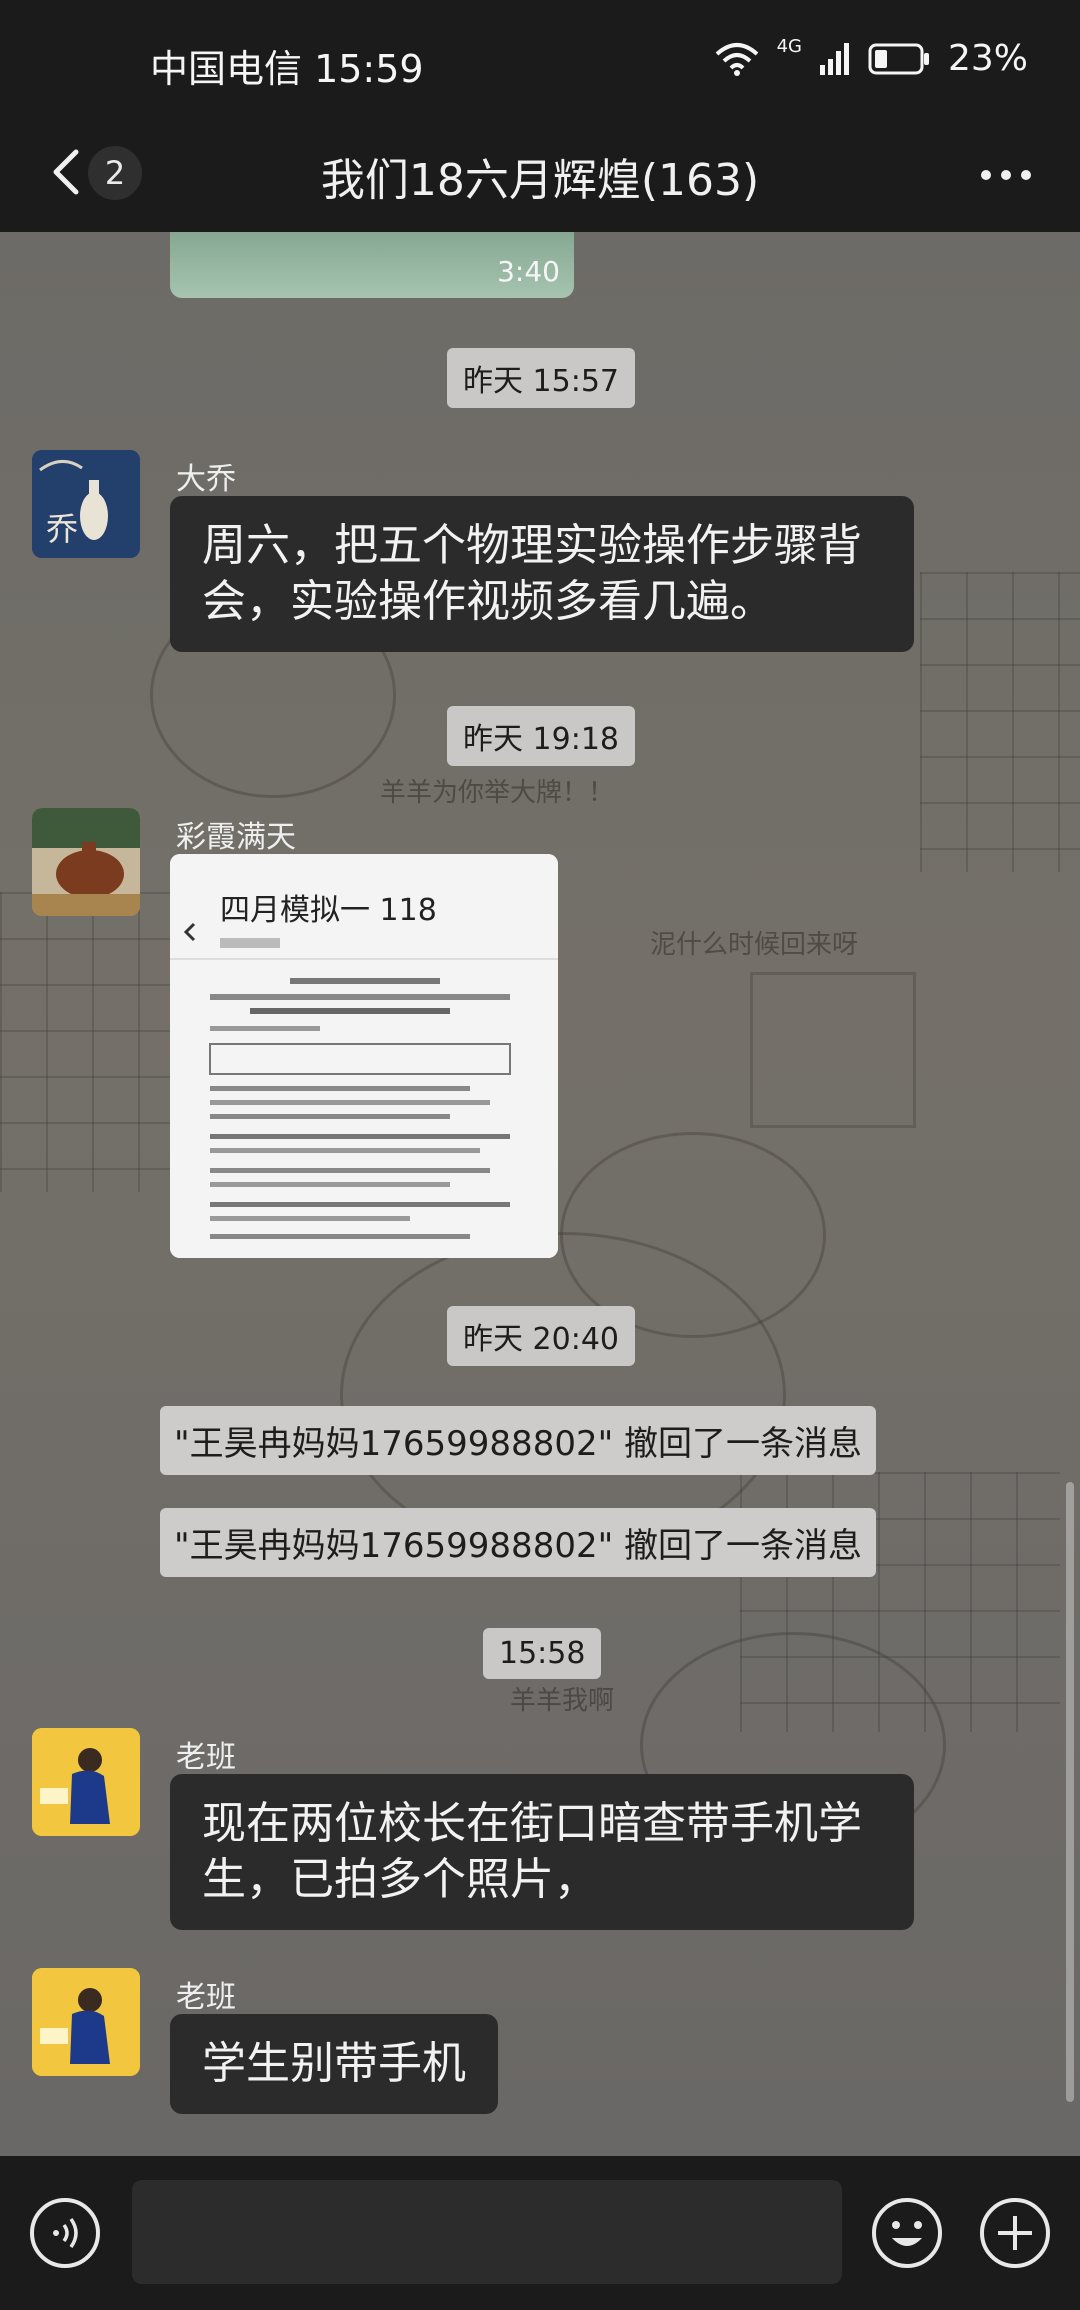 The image size is (1080, 2310). What do you see at coordinates (1070, 1792) in the screenshot?
I see `scrollbar` at bounding box center [1070, 1792].